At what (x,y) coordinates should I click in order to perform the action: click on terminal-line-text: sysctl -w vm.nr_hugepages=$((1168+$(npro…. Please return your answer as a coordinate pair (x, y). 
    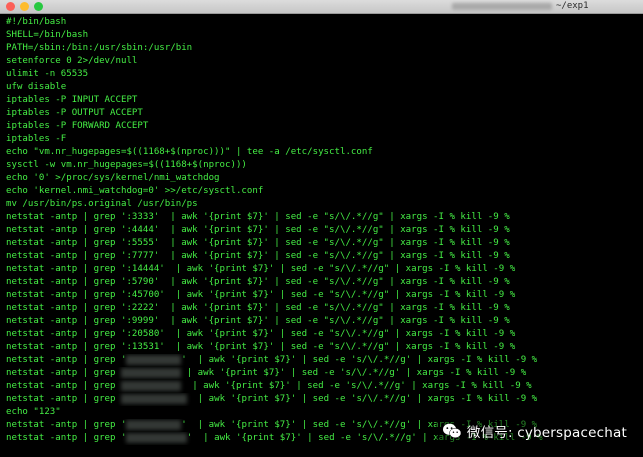
    Looking at the image, I should click on (126, 165).